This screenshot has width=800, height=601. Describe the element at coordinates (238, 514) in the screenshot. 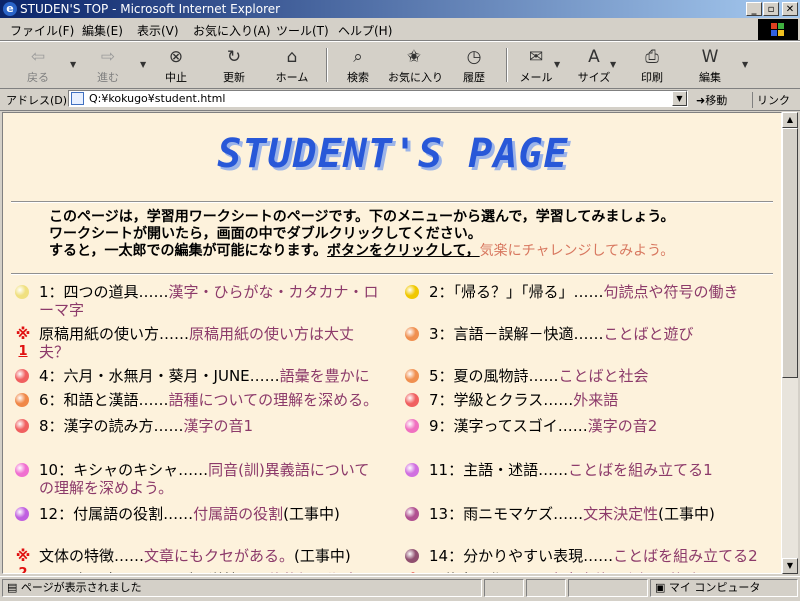

I see `item-link: 付属語の役割` at that location.